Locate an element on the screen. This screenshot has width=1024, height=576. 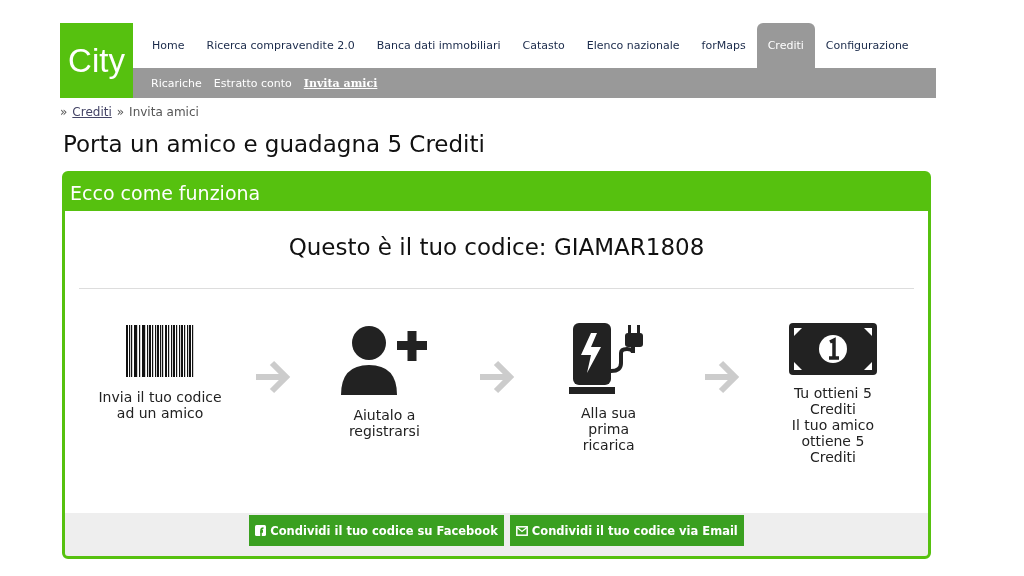
envelope-icon is located at coordinates (521, 530).